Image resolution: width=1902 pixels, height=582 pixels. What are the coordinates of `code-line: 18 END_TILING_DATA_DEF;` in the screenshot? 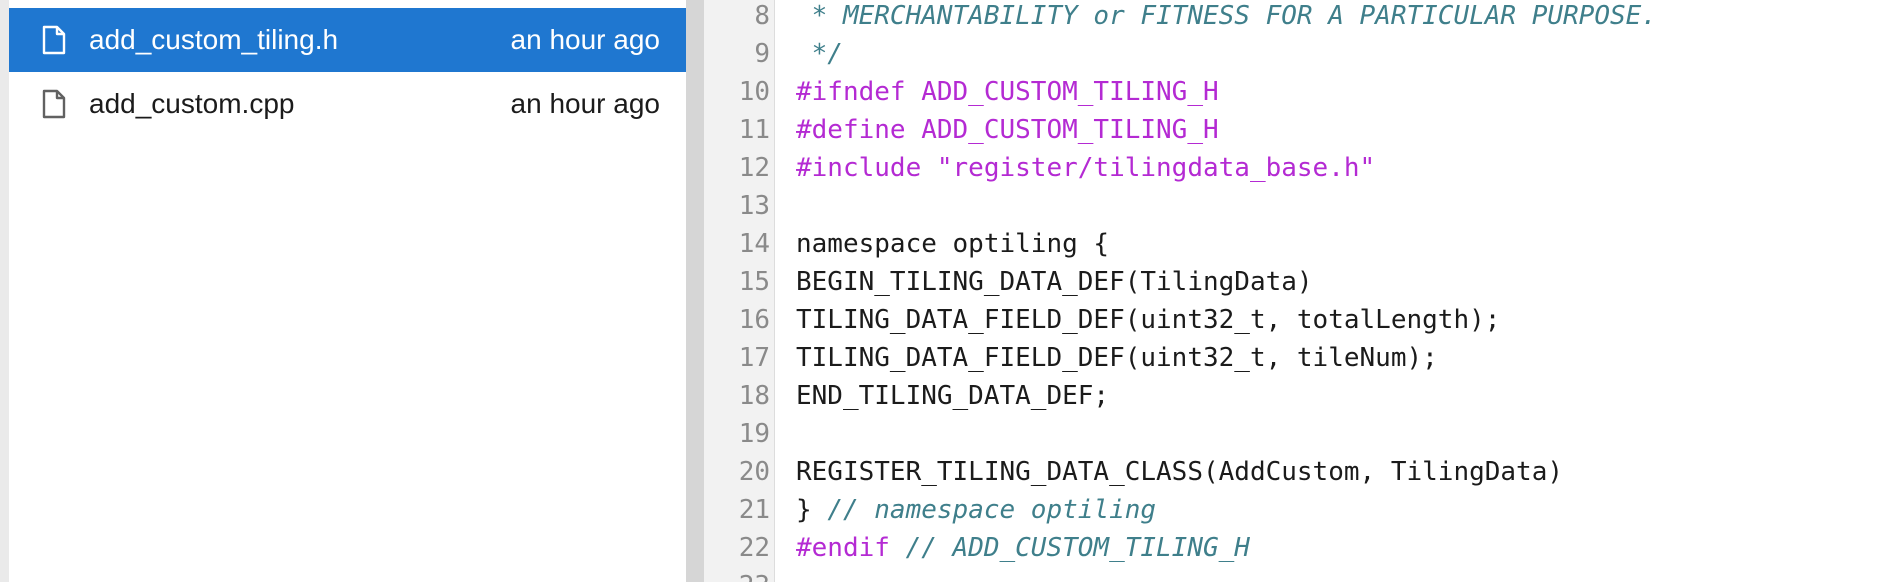 It's located at (1303, 396).